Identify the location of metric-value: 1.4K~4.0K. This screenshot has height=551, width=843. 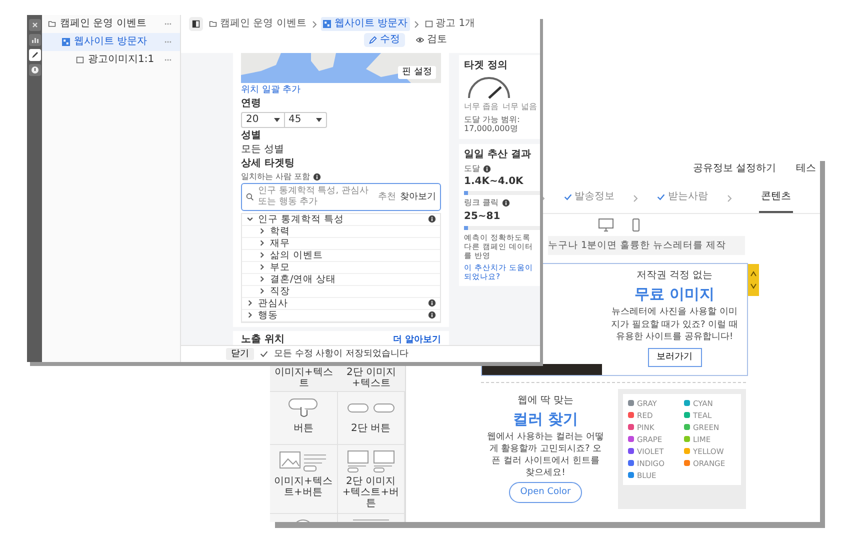
(494, 182).